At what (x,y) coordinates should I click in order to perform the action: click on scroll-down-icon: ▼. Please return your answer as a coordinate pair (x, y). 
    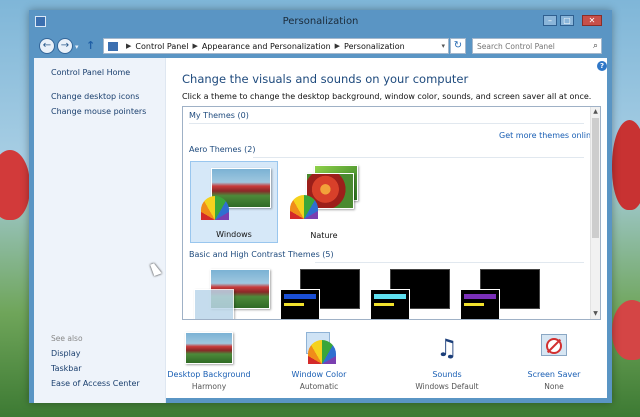
    Looking at the image, I should click on (595, 314).